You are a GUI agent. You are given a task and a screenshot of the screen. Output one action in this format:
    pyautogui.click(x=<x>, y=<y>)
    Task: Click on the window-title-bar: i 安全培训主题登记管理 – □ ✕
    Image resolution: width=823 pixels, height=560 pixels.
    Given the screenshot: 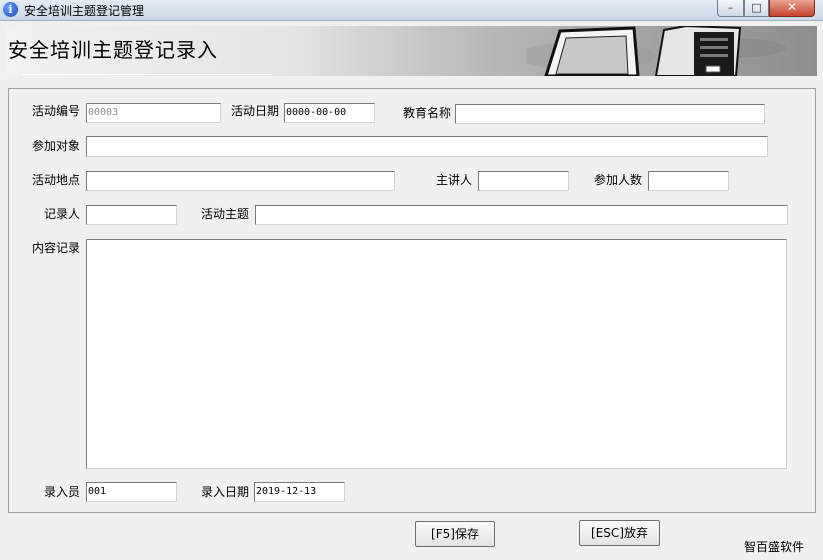 What is the action you would take?
    pyautogui.click(x=411, y=10)
    